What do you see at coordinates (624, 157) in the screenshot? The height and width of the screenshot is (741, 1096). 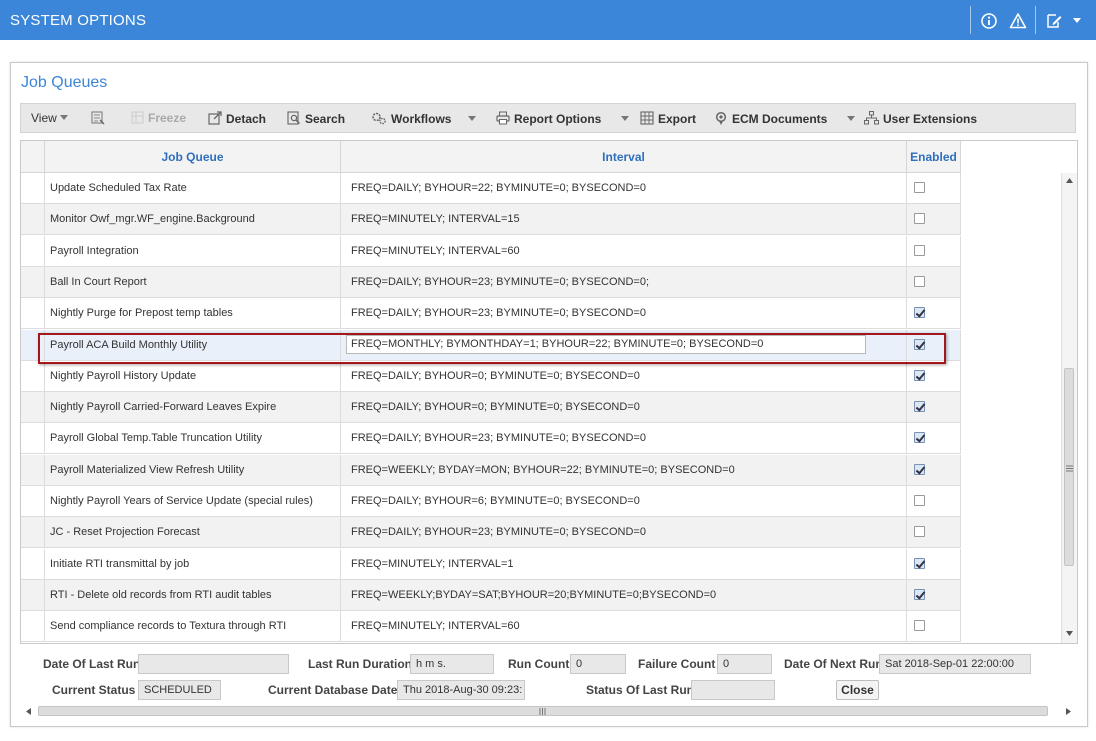 I see `column-header-interval: Interval` at bounding box center [624, 157].